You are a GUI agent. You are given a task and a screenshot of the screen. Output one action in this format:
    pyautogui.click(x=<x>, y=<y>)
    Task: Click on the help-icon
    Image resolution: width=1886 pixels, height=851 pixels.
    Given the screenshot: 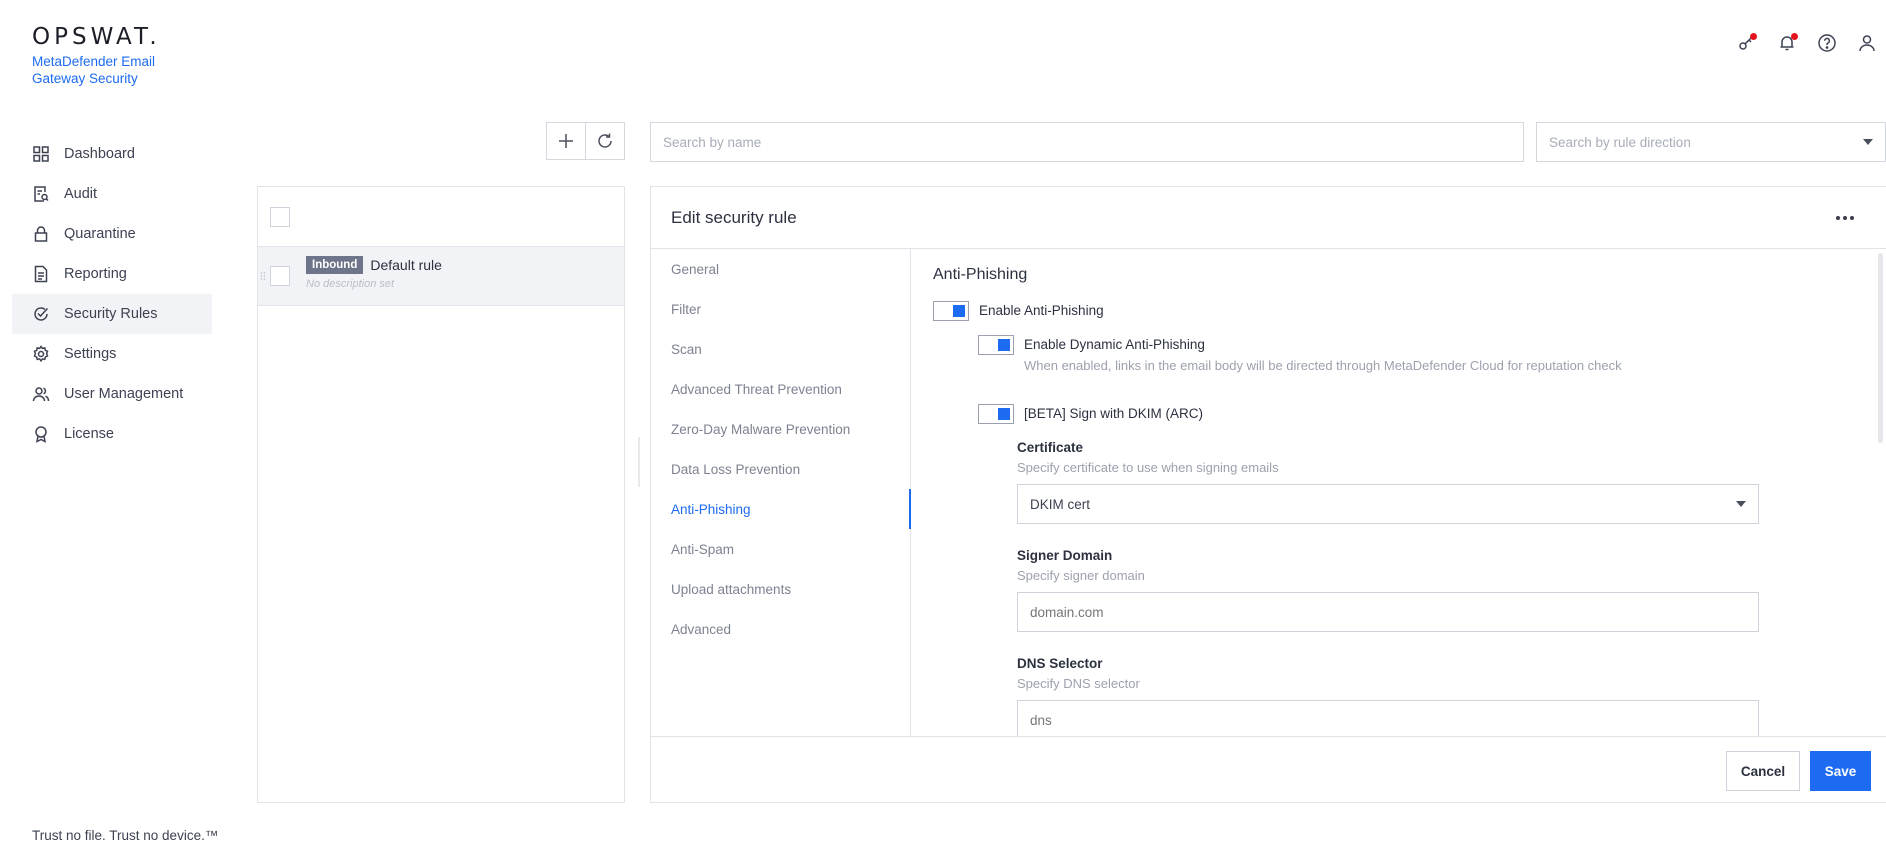 What is the action you would take?
    pyautogui.click(x=1827, y=43)
    